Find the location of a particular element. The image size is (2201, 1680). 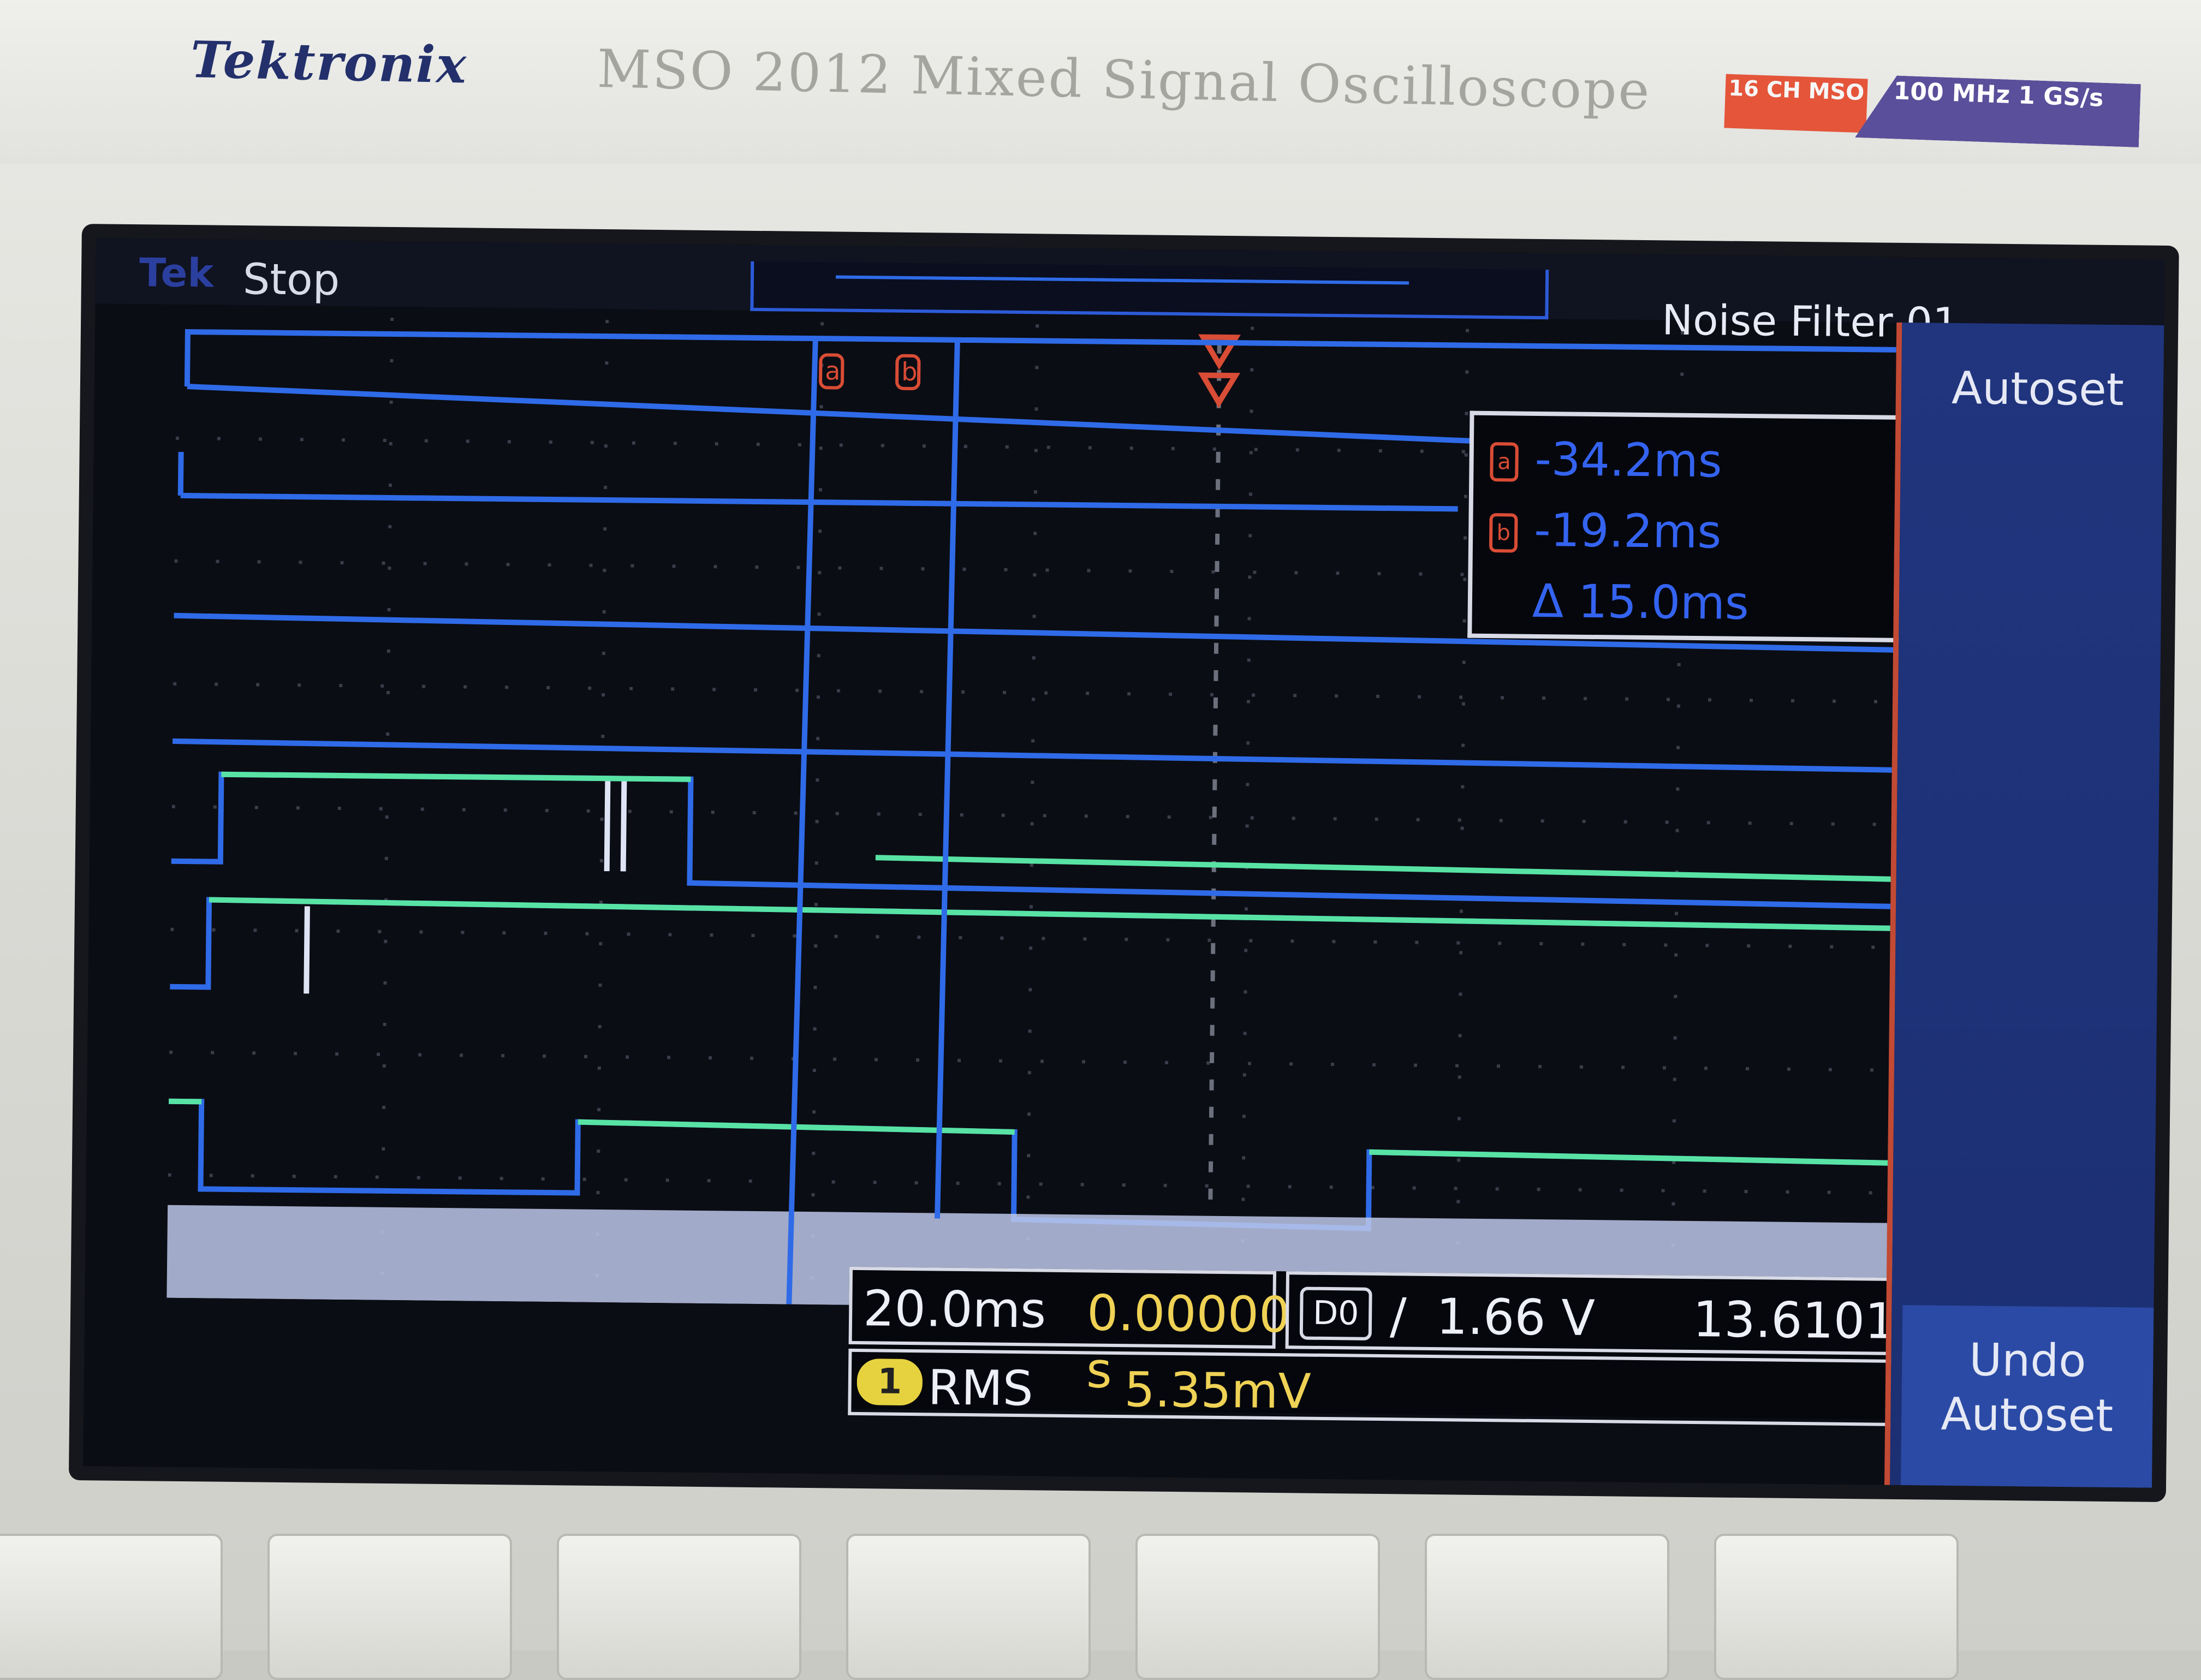

brand-logo: Tektronix is located at coordinates (328, 62).